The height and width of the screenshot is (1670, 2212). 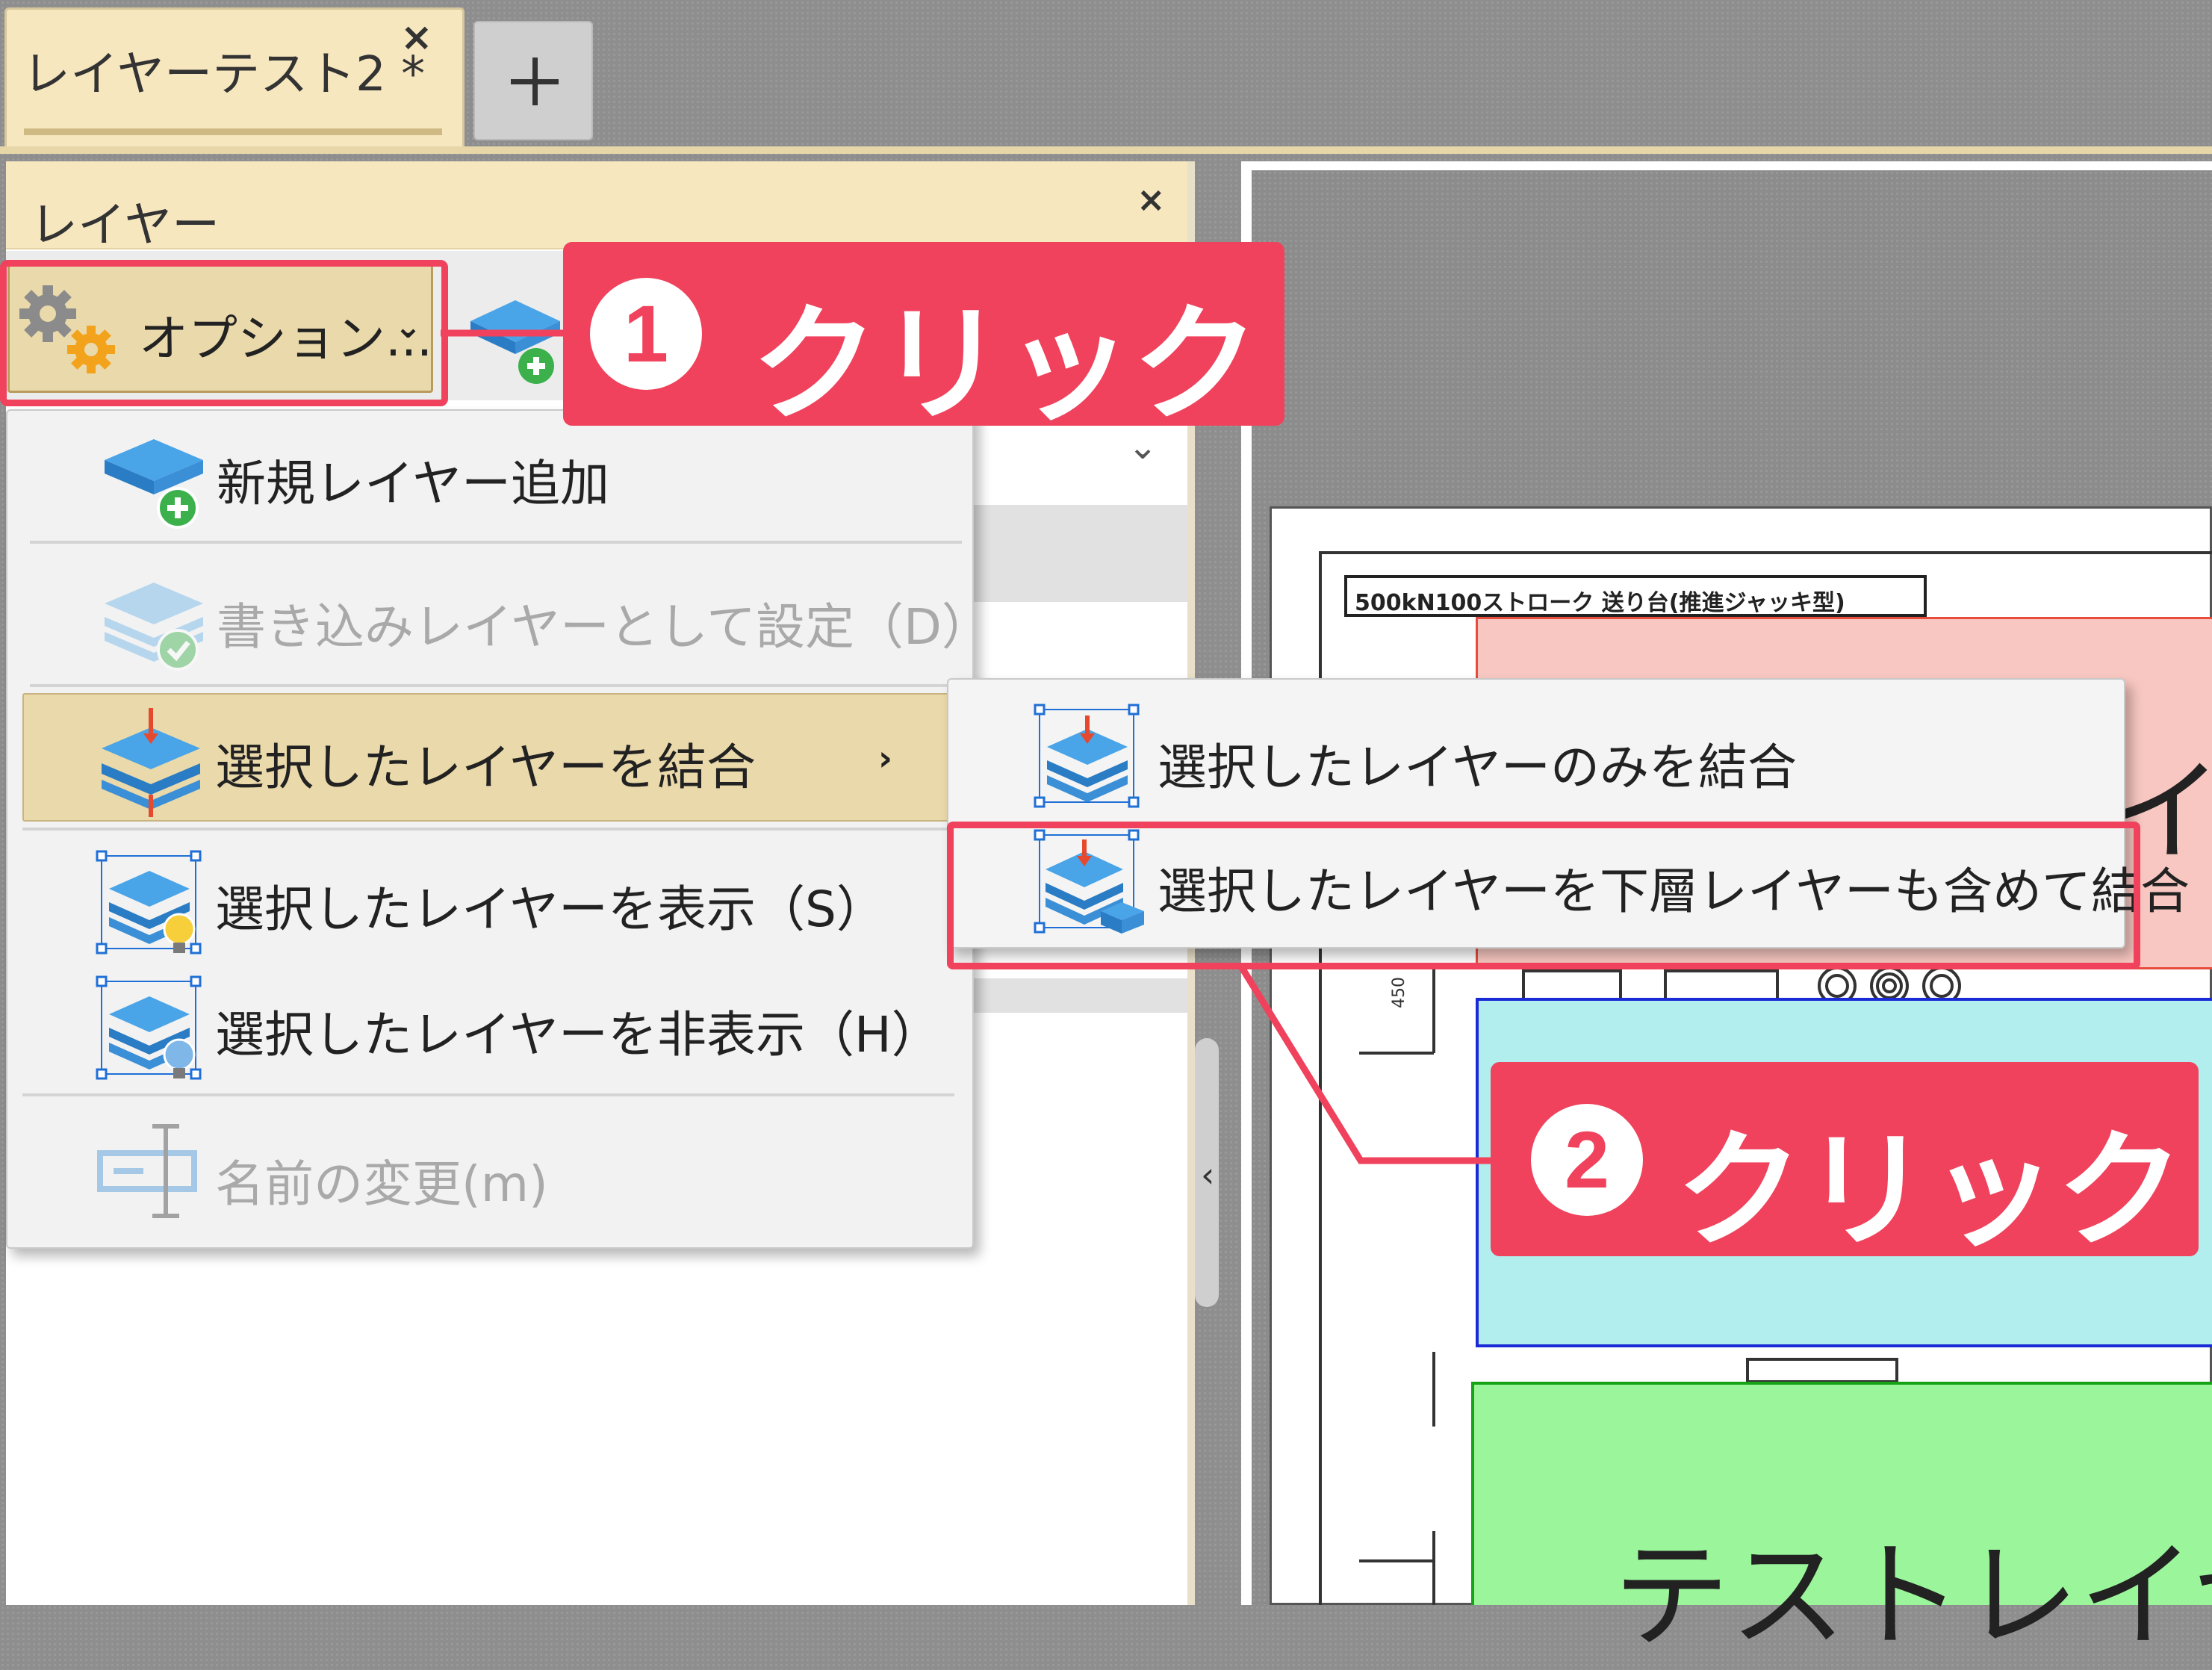 I want to click on document-tab-label: レイヤーテスト2 *, so click(x=224, y=74).